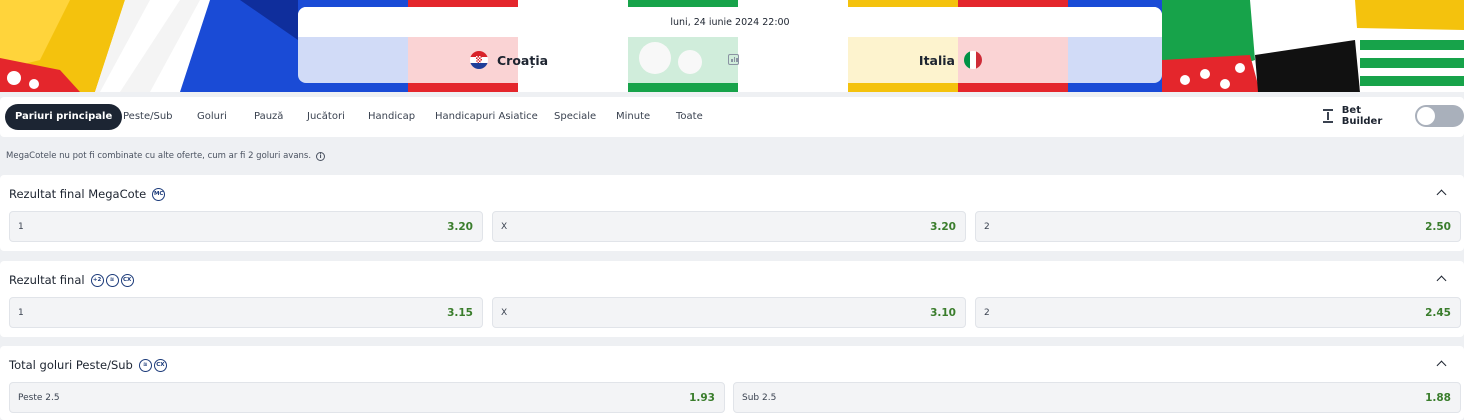  Describe the element at coordinates (78, 194) in the screenshot. I see `market-title-text: Rezultat final MegaCote` at that location.